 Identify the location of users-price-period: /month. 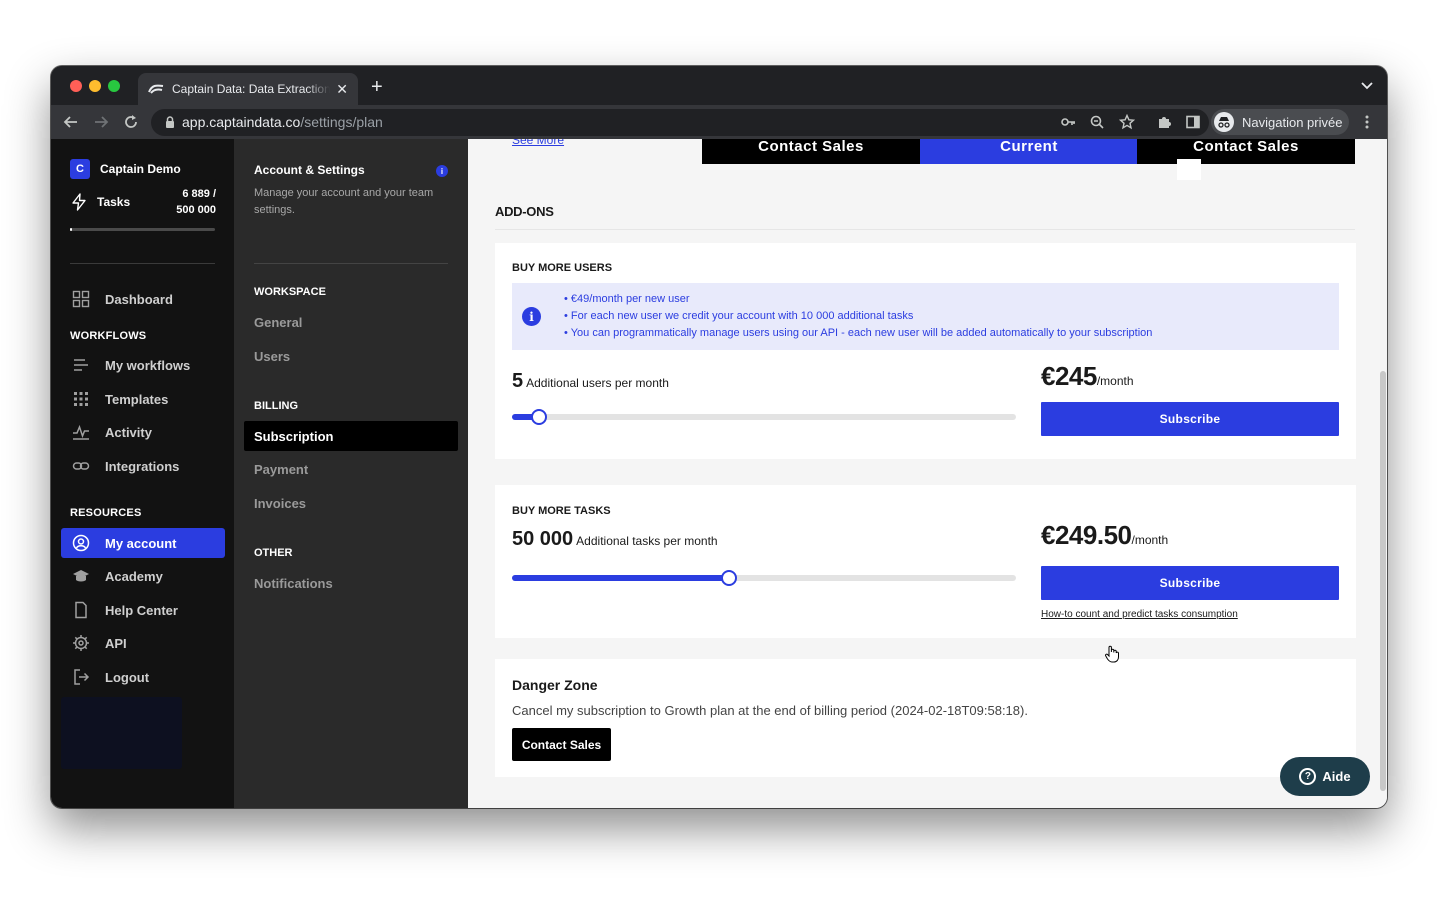
(1115, 381).